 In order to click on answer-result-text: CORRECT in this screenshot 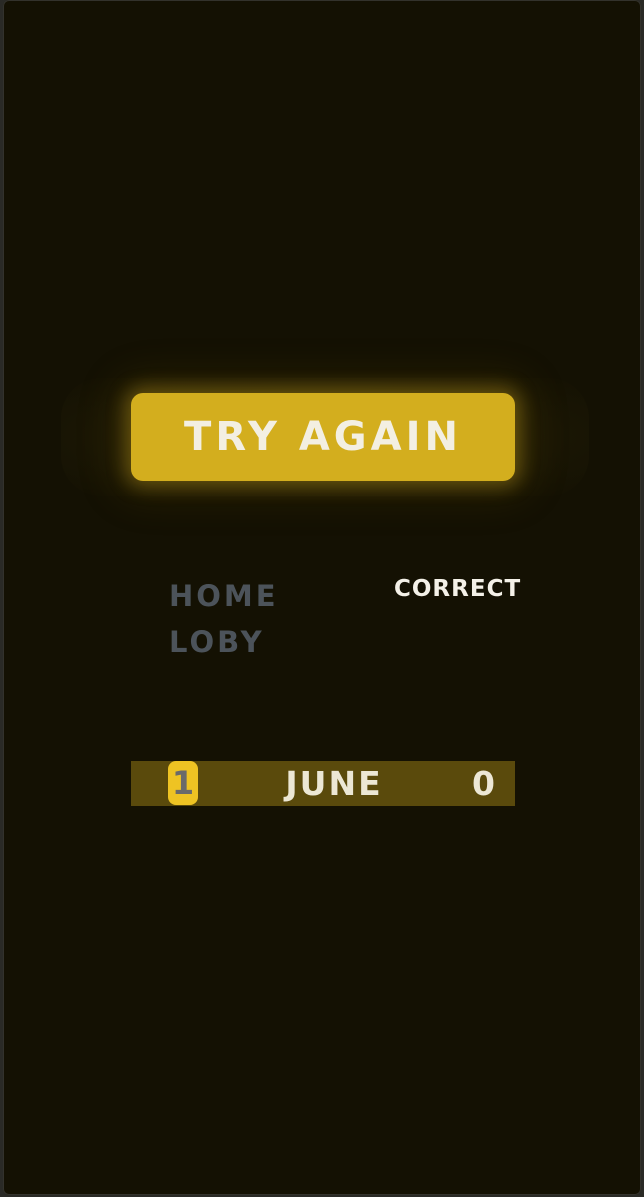, I will do `click(458, 589)`.